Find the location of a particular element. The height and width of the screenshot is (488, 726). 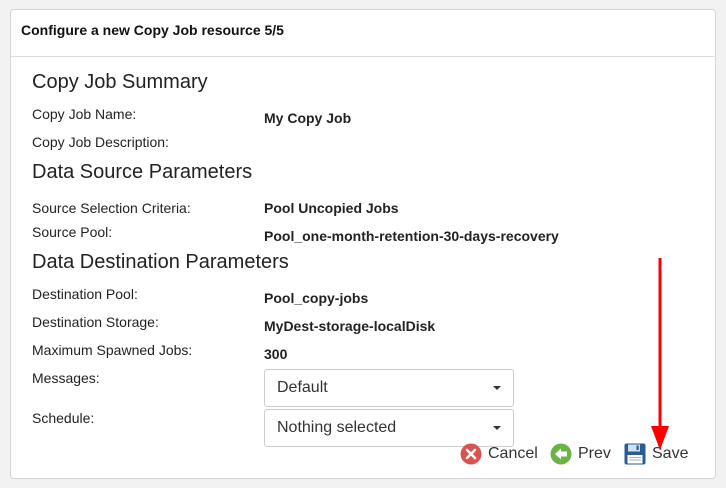

dialog-title: Configure a new Copy Job resource 5/5 is located at coordinates (152, 30).